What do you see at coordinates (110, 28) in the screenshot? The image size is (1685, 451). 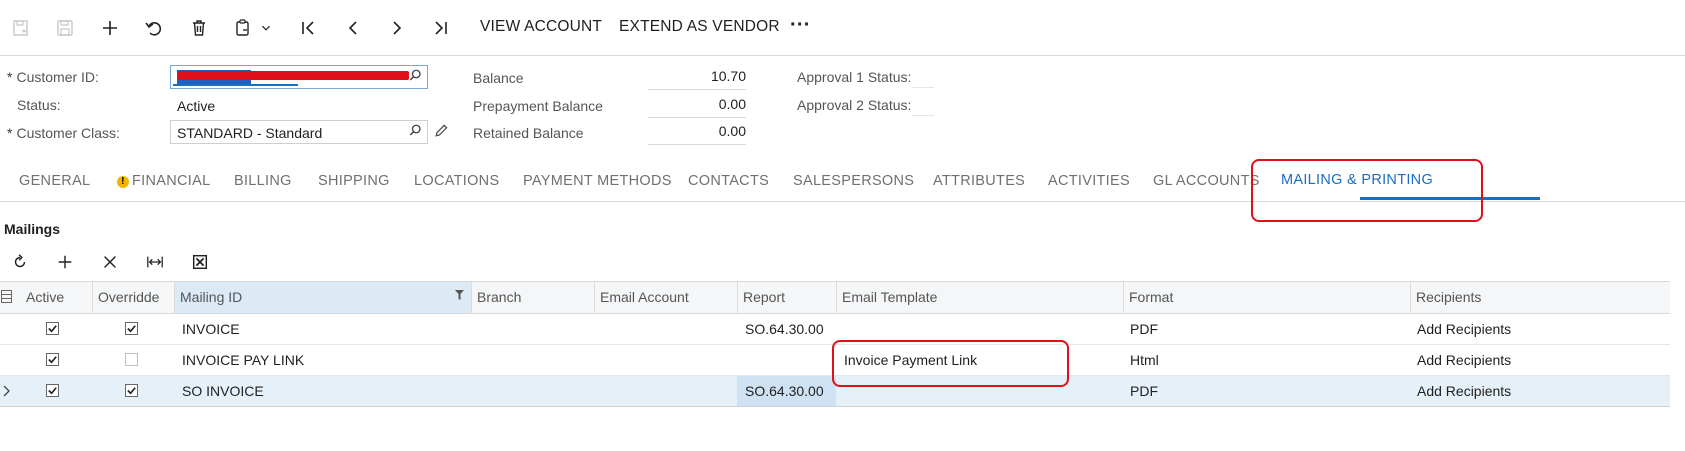 I see `add-icon` at bounding box center [110, 28].